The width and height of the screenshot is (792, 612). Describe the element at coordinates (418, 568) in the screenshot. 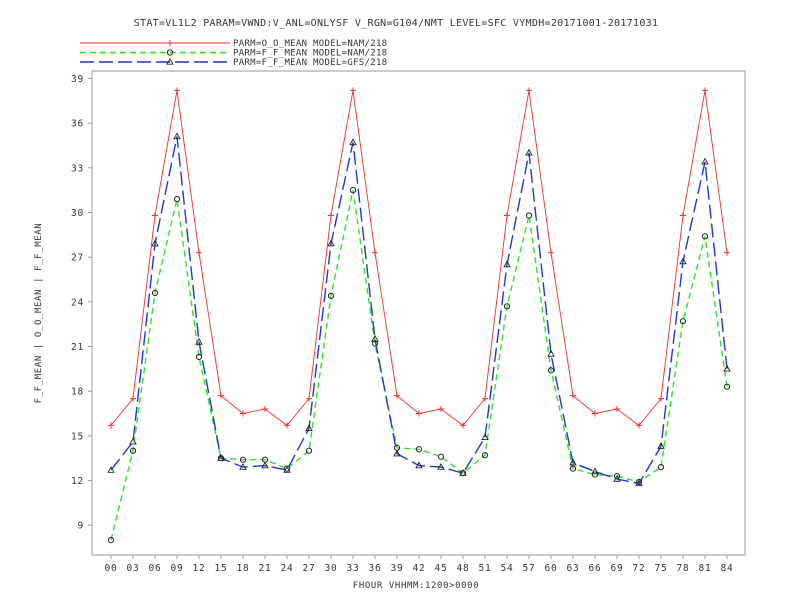

I see `x-tick-label: 42` at that location.